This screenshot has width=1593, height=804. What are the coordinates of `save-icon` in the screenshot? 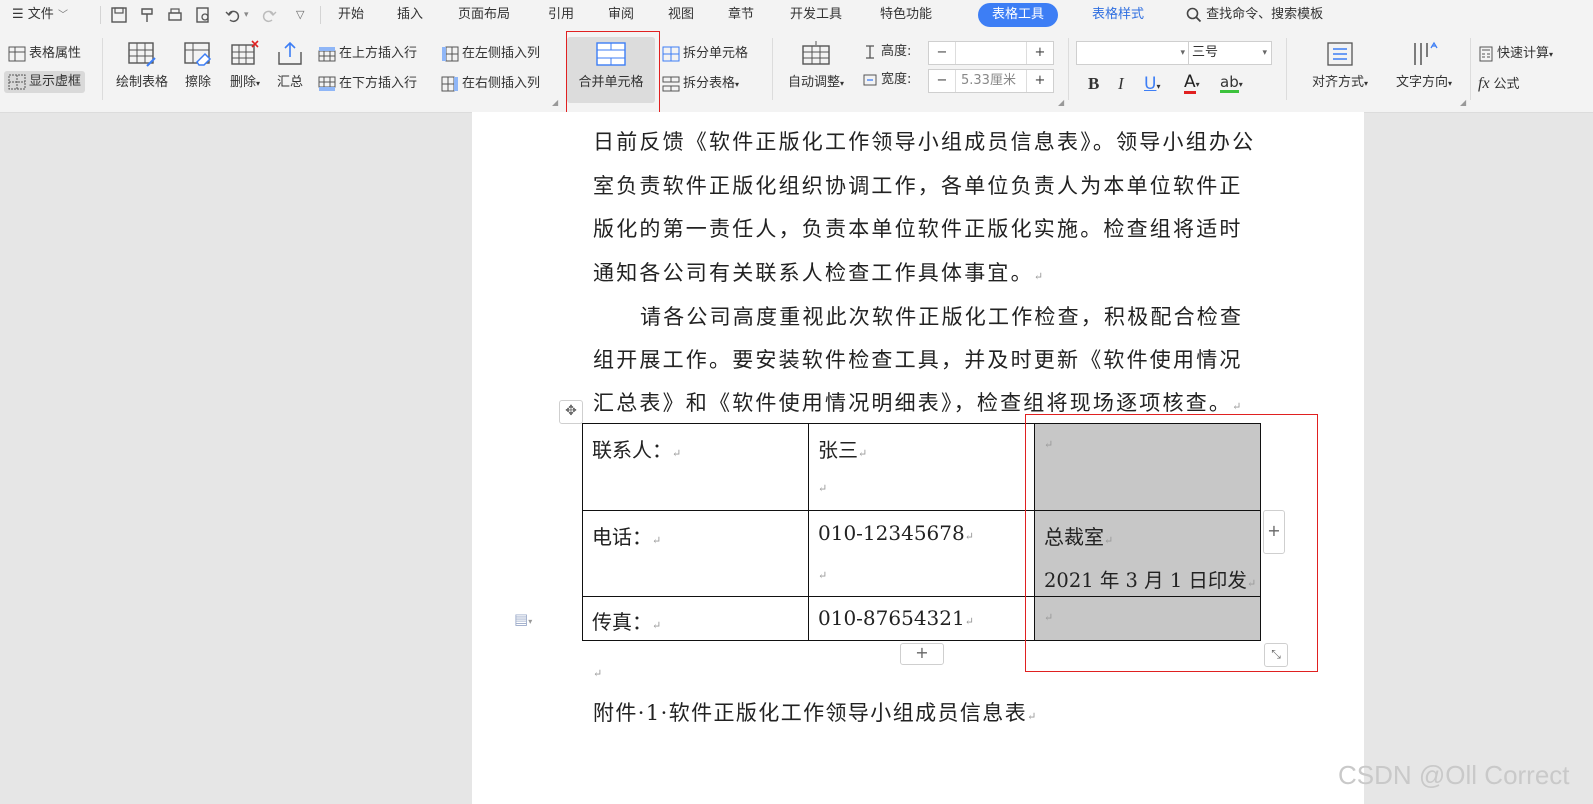 It's located at (119, 15).